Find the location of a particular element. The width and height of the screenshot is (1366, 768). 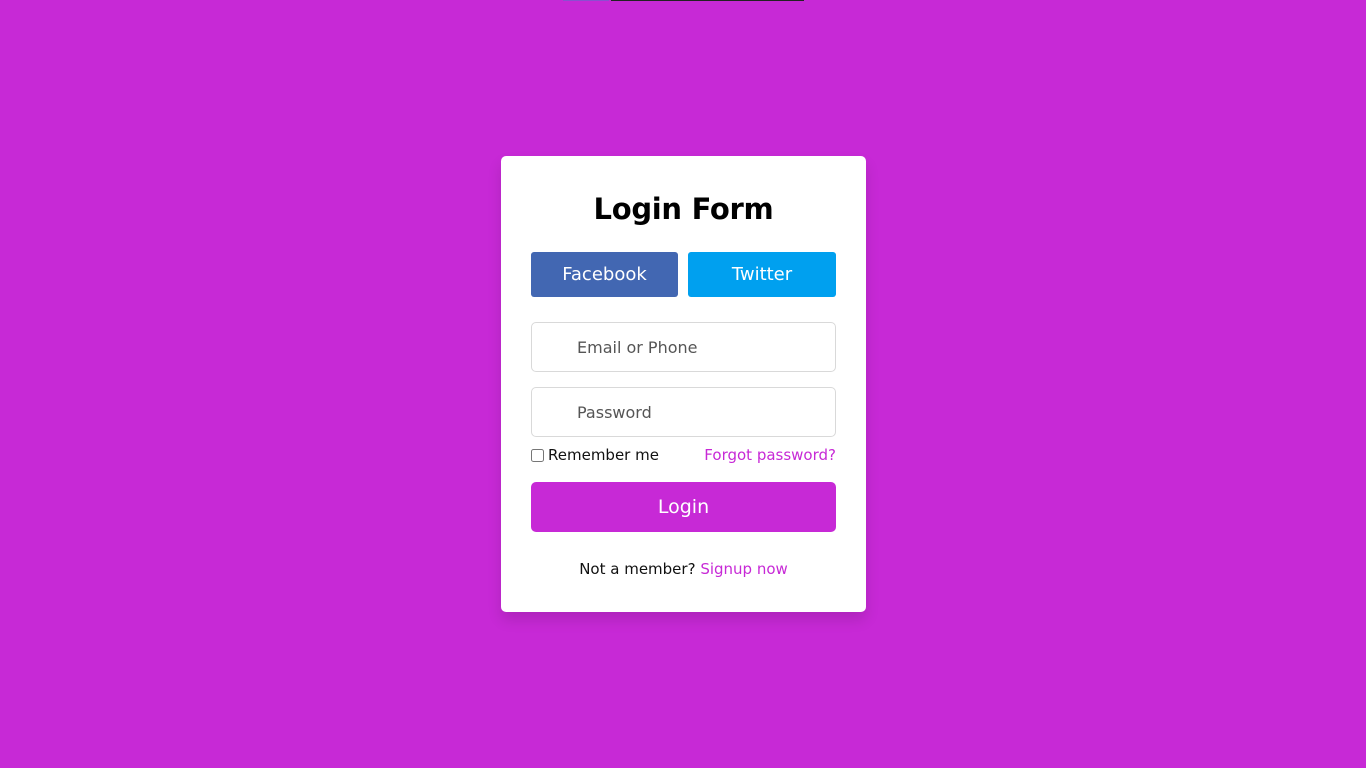

remember-me-label: Remember me is located at coordinates (603, 455).